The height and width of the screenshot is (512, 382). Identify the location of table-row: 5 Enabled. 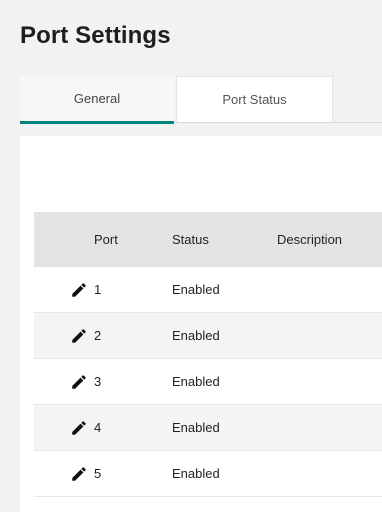
(208, 474).